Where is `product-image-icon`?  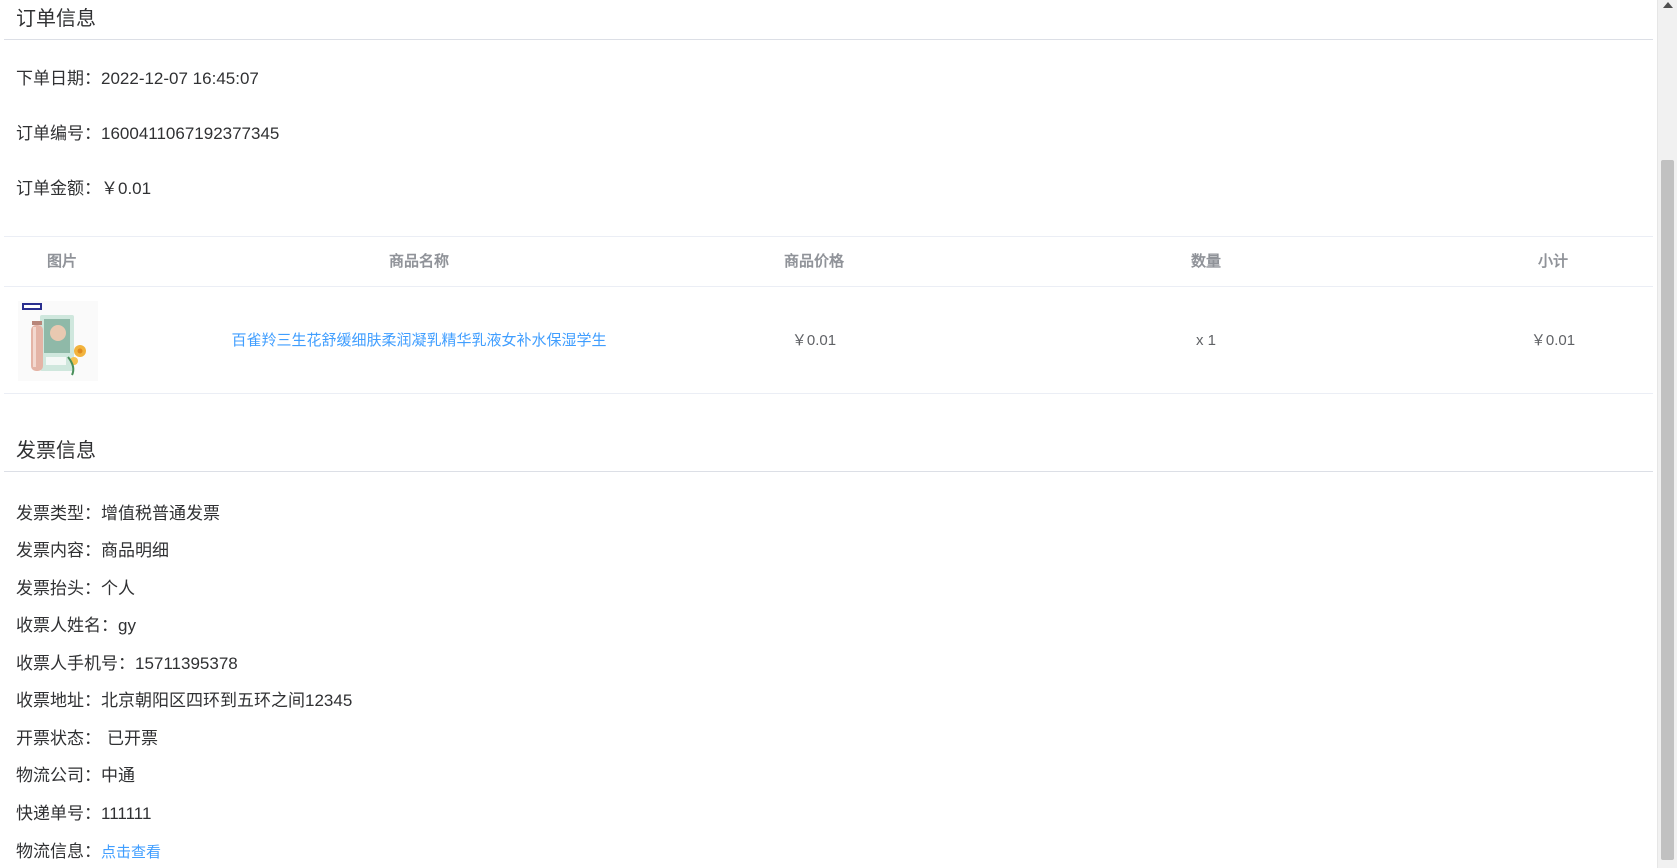
product-image-icon is located at coordinates (54, 339).